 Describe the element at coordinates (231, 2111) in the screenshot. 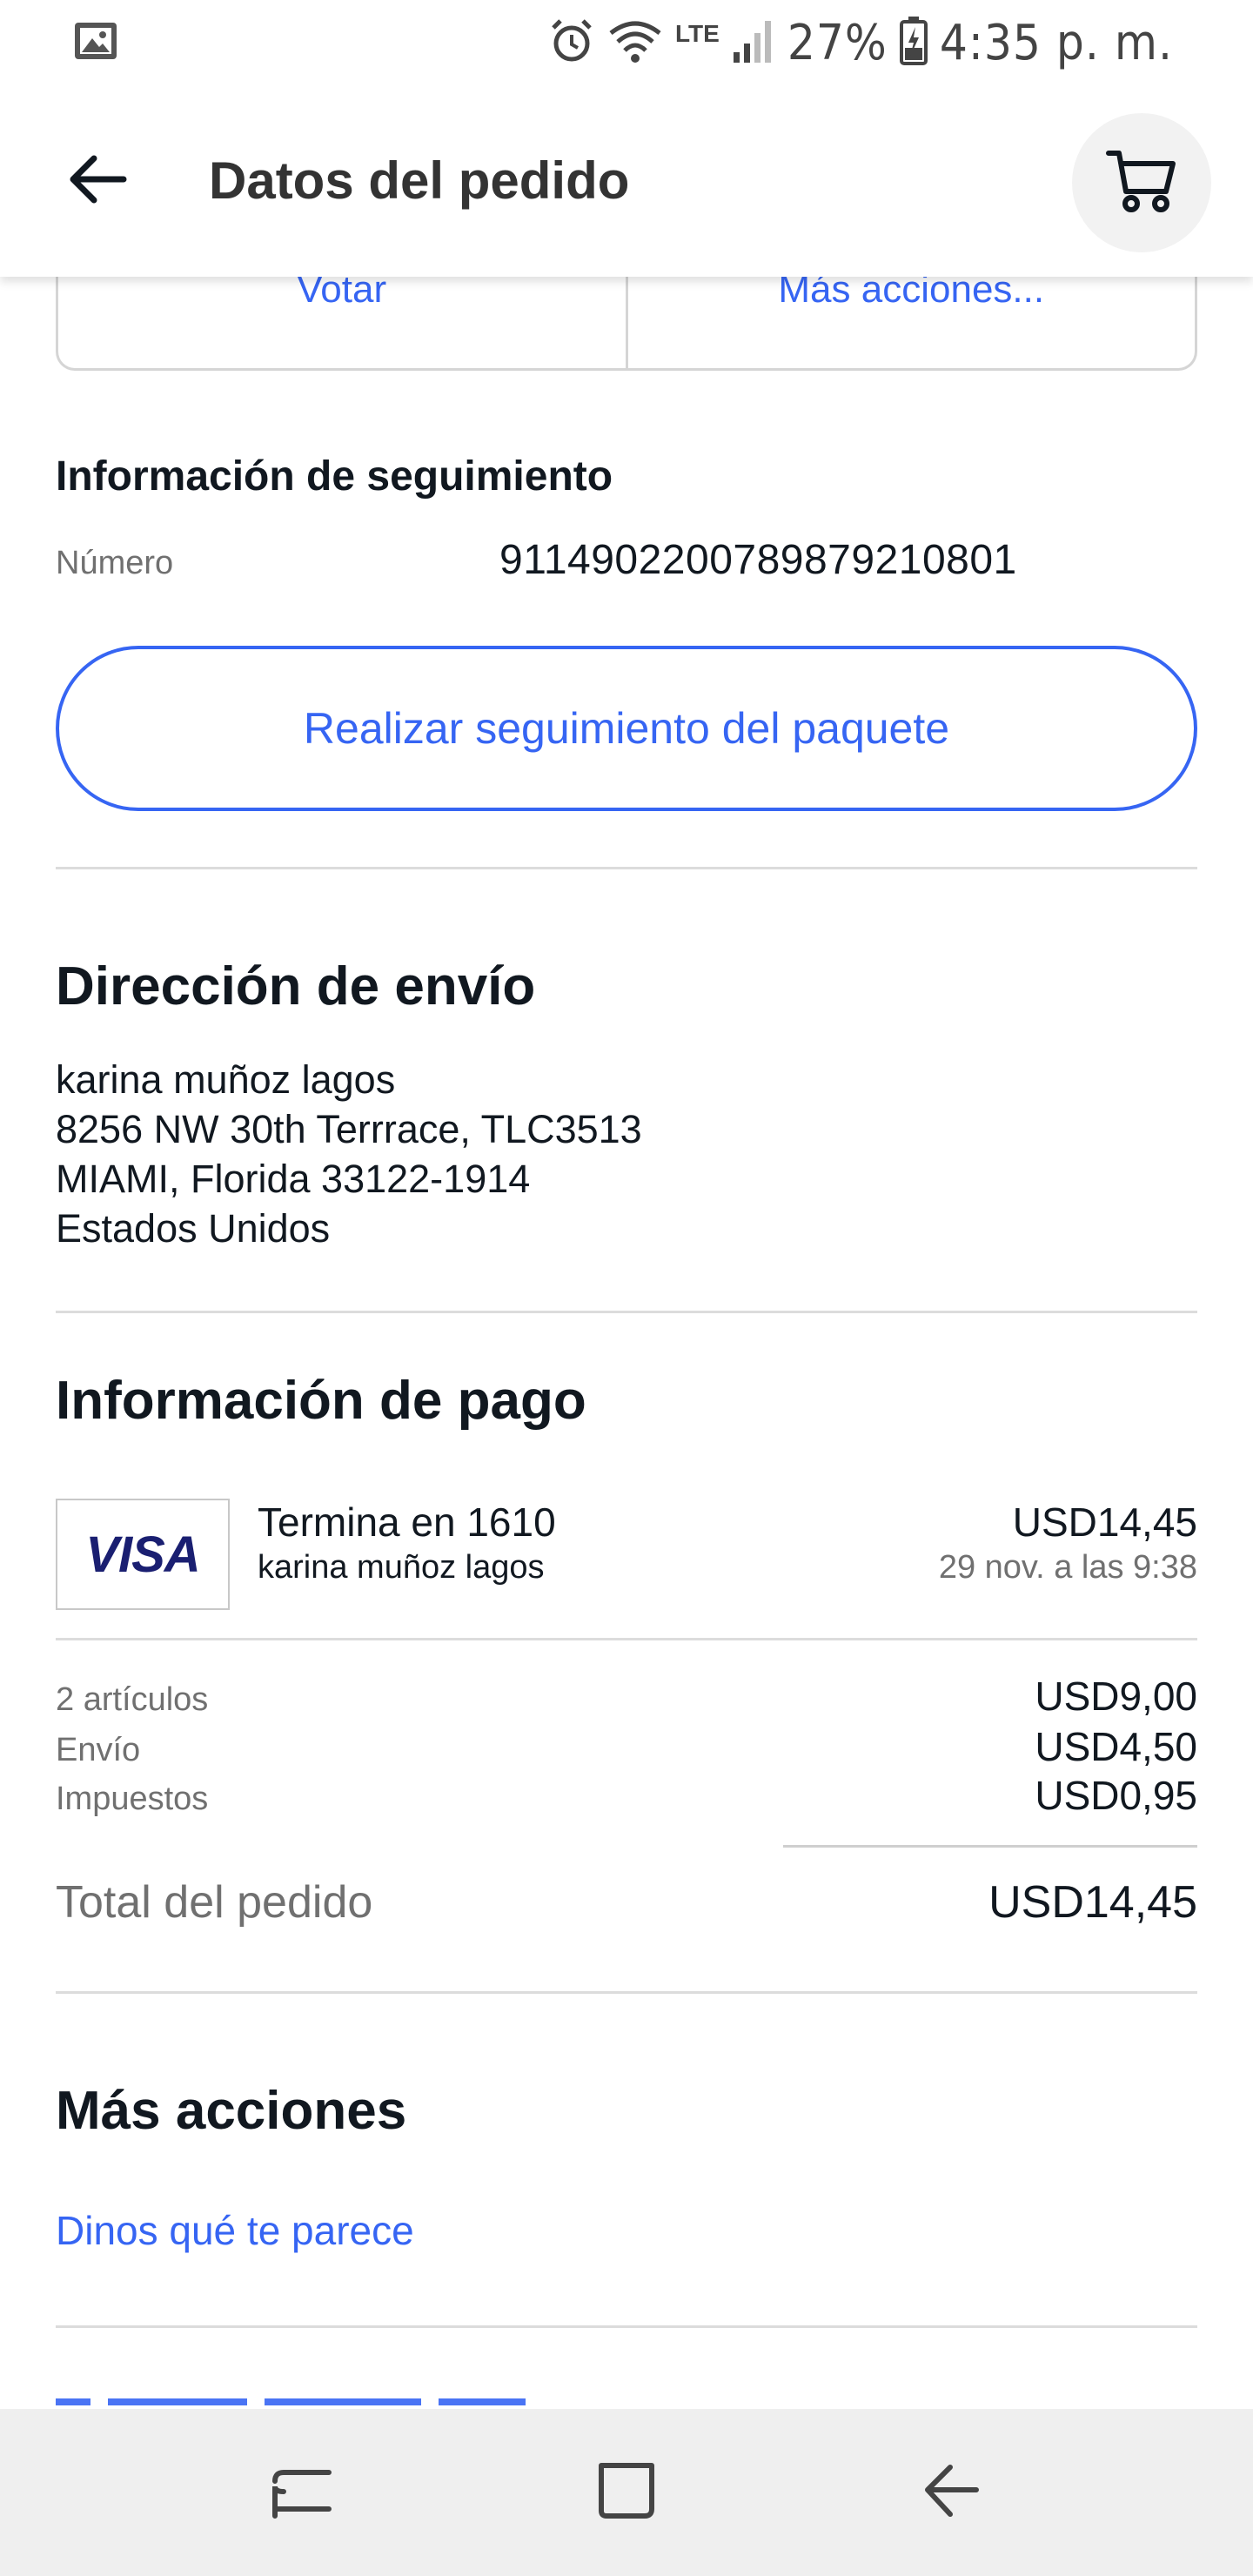

I see `more-actions-title: Más acciones` at that location.